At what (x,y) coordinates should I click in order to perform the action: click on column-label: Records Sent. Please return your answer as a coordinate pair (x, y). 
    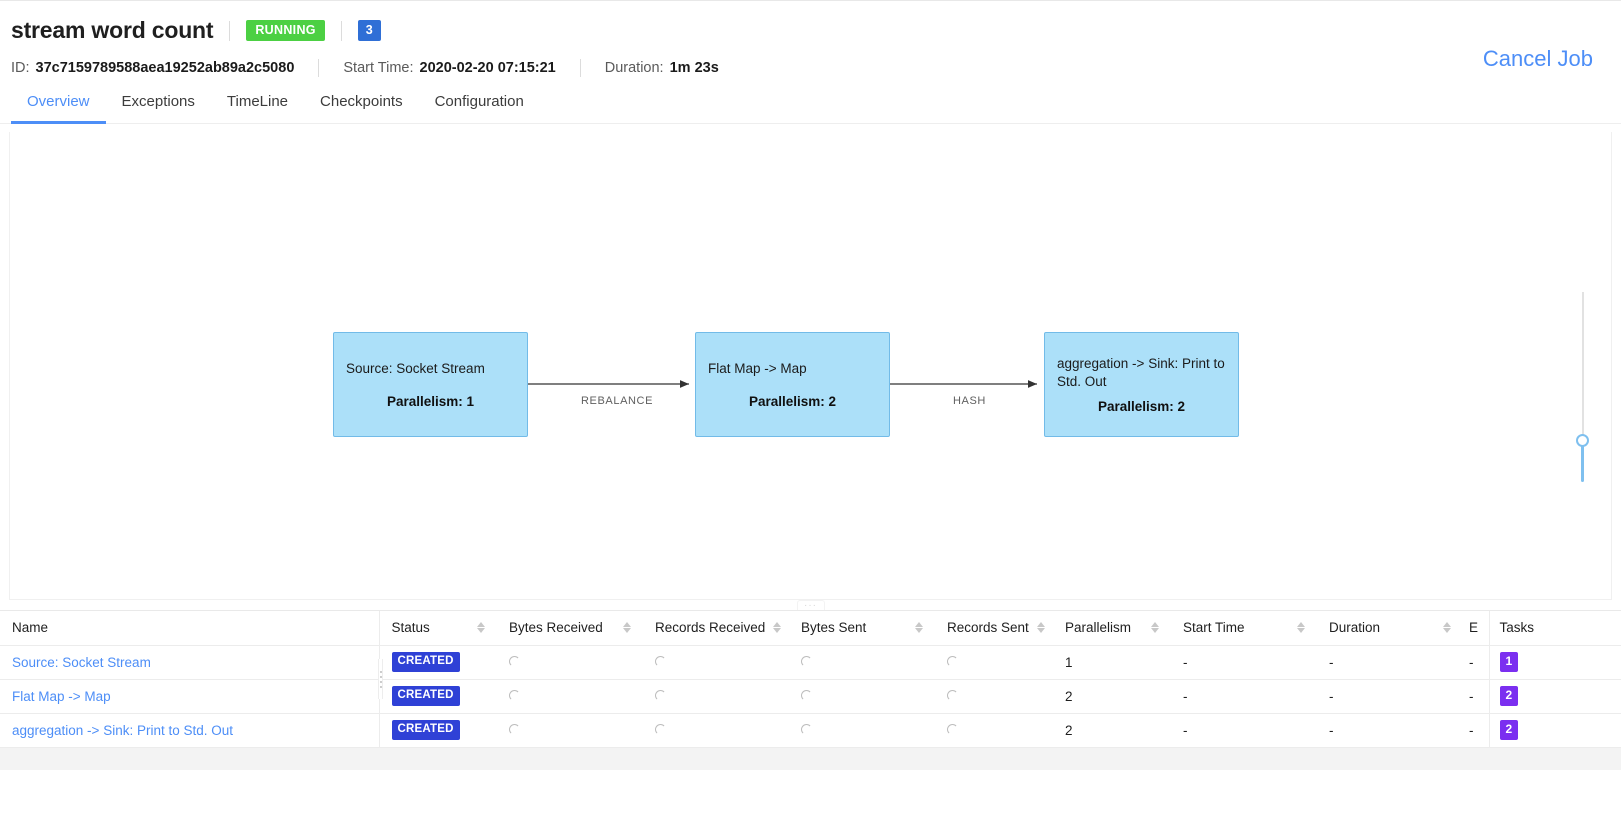
    Looking at the image, I should click on (988, 628).